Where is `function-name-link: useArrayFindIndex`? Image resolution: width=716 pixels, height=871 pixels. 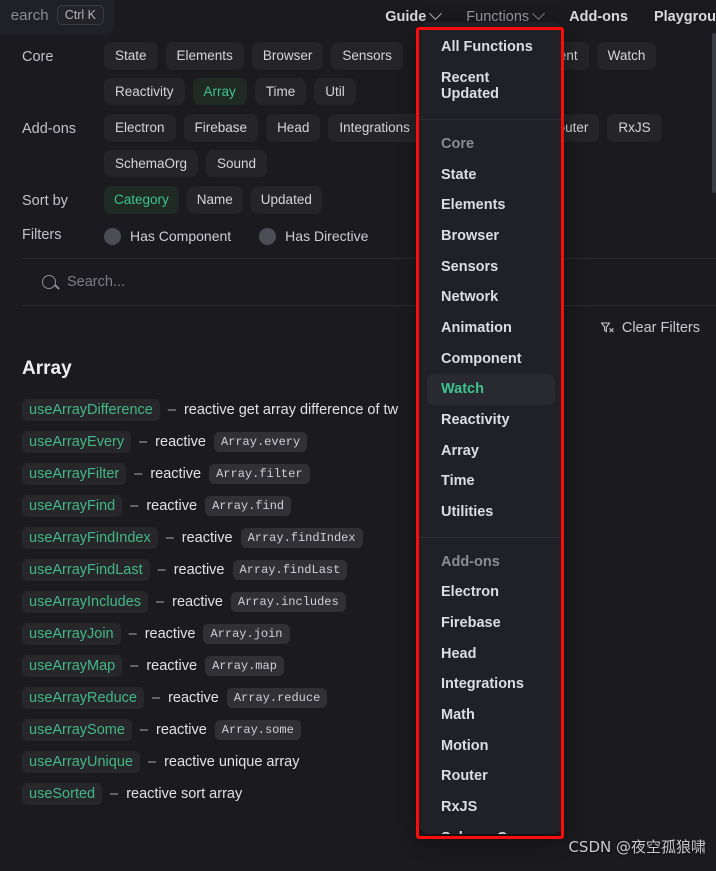 function-name-link: useArrayFindIndex is located at coordinates (90, 538).